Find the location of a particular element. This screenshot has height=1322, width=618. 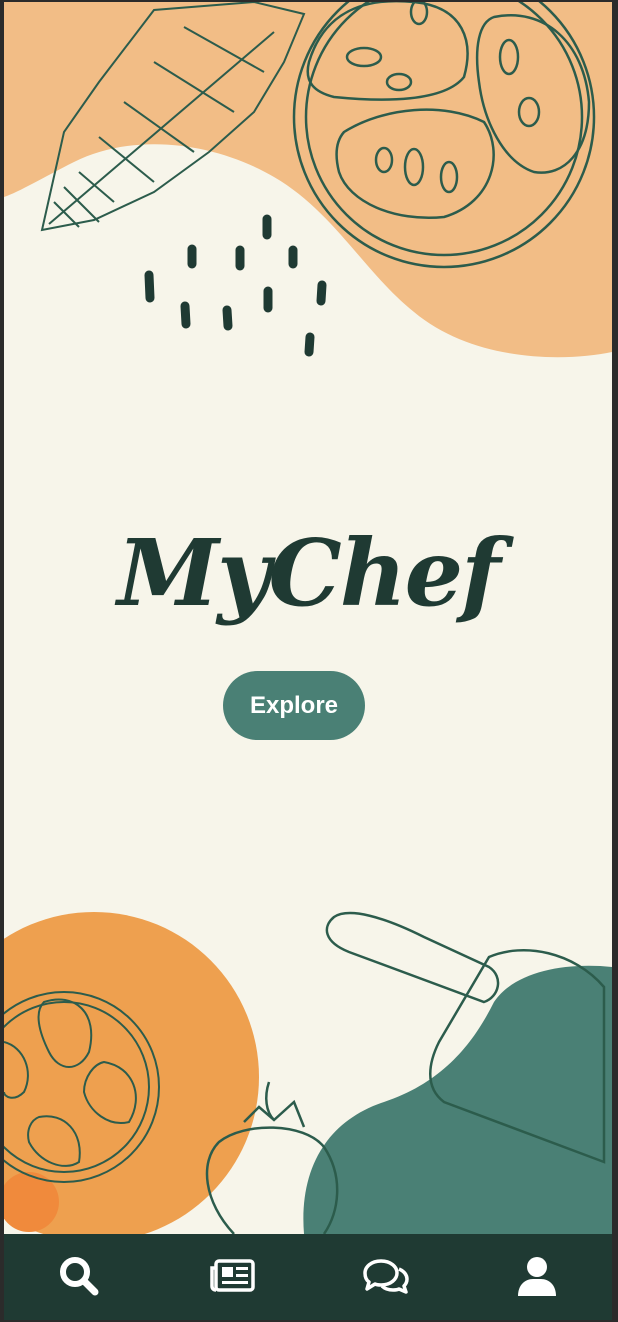

green-blob is located at coordinates (457, 1099).